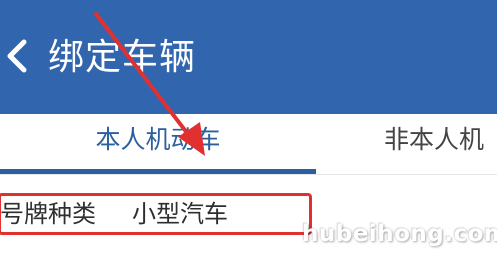  What do you see at coordinates (248, 174) in the screenshot?
I see `divider` at bounding box center [248, 174].